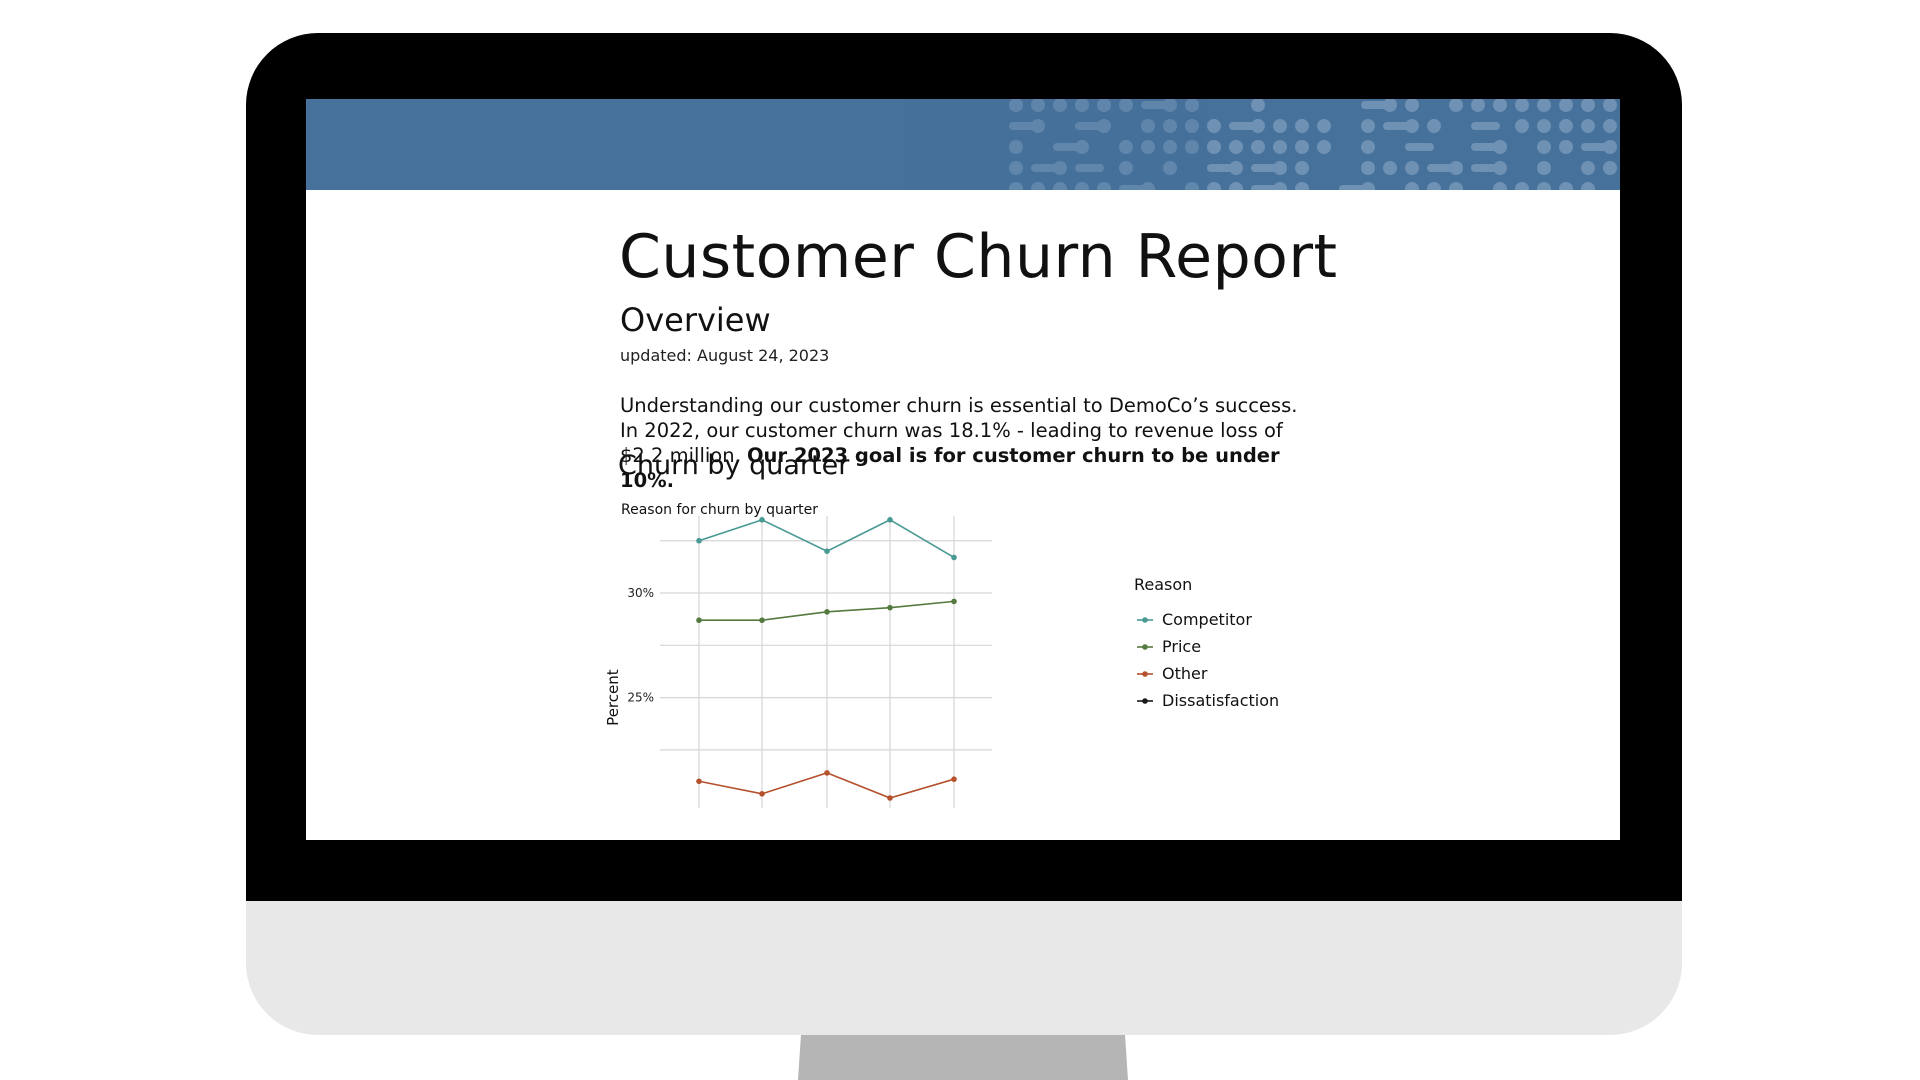 Image resolution: width=1920 pixels, height=1080 pixels. Describe the element at coordinates (1220, 700) in the screenshot. I see `legend-label: Dissatisfaction` at that location.